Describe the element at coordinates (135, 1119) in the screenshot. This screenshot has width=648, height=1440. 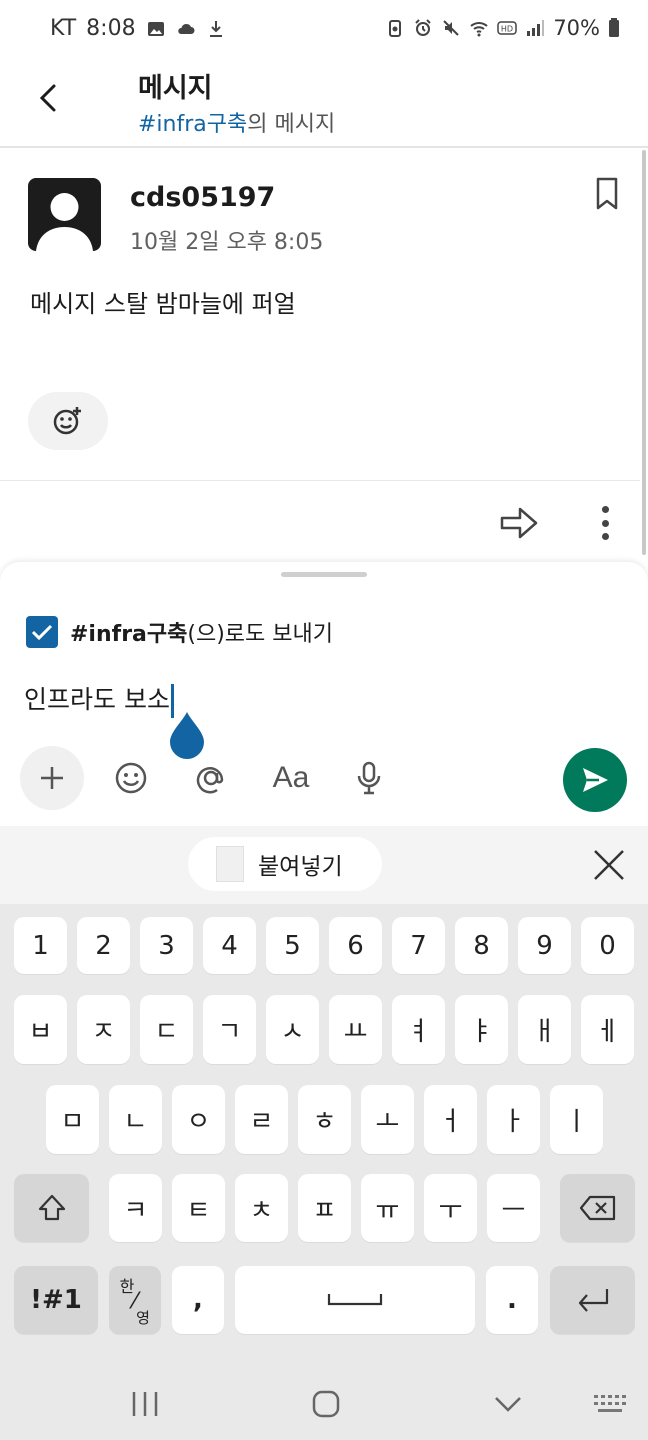
I see `key: ㄴ` at that location.